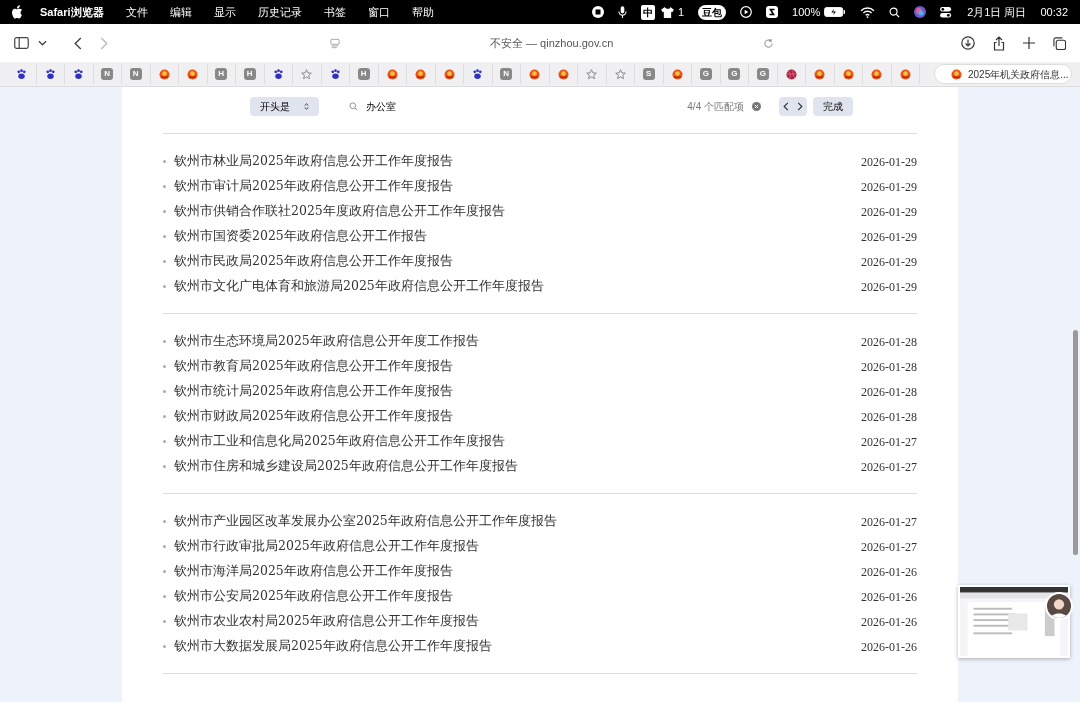 This screenshot has width=1080, height=702. Describe the element at coordinates (895, 12) in the screenshot. I see `search-icon` at that location.